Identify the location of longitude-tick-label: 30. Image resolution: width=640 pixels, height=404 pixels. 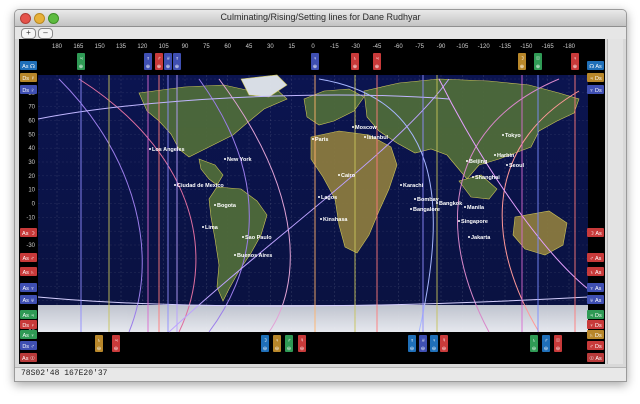
(270, 47).